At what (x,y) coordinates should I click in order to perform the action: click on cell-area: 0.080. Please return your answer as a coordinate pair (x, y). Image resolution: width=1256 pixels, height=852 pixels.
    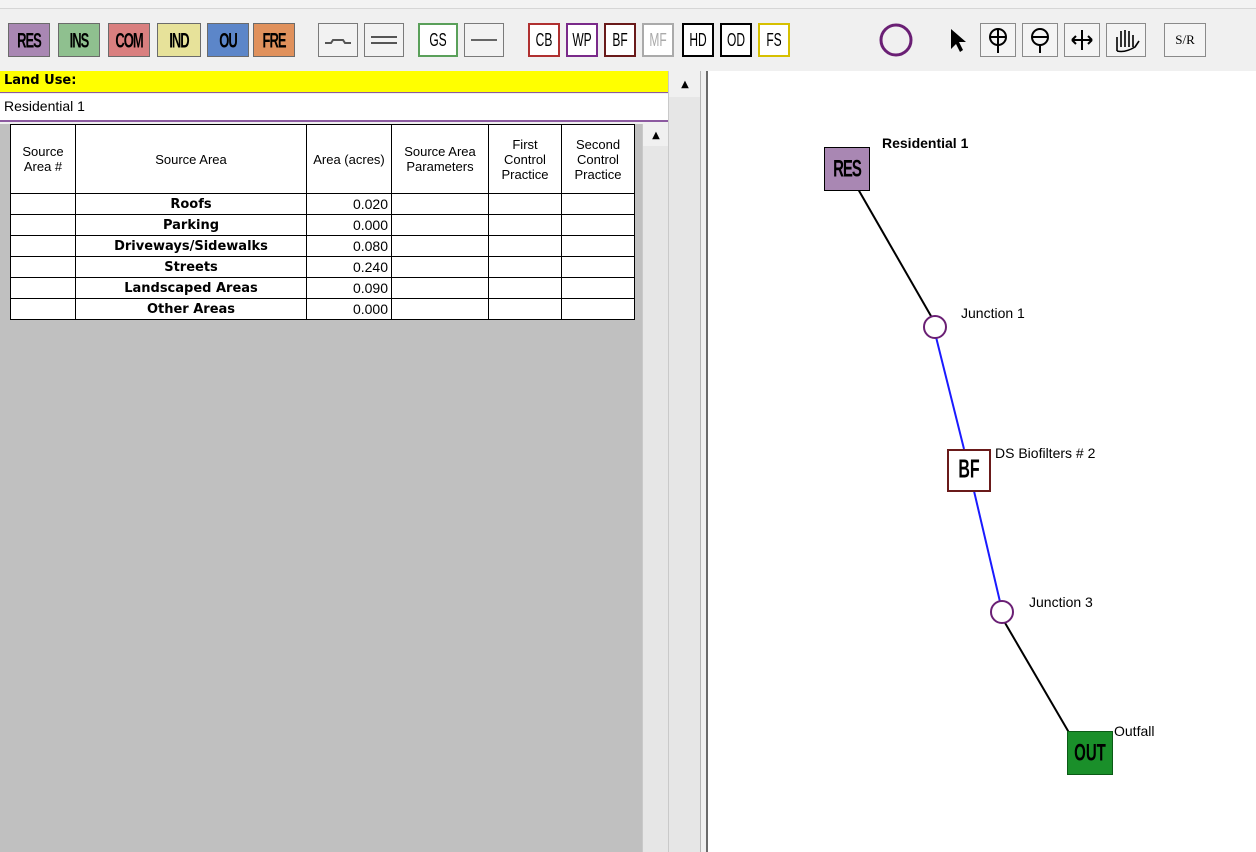
    Looking at the image, I should click on (349, 246).